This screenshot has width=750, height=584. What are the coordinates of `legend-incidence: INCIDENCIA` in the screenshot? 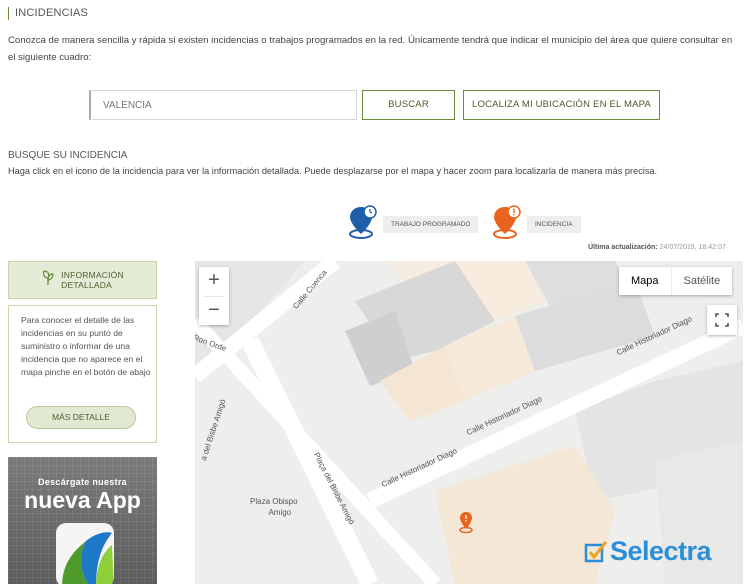 It's located at (535, 224).